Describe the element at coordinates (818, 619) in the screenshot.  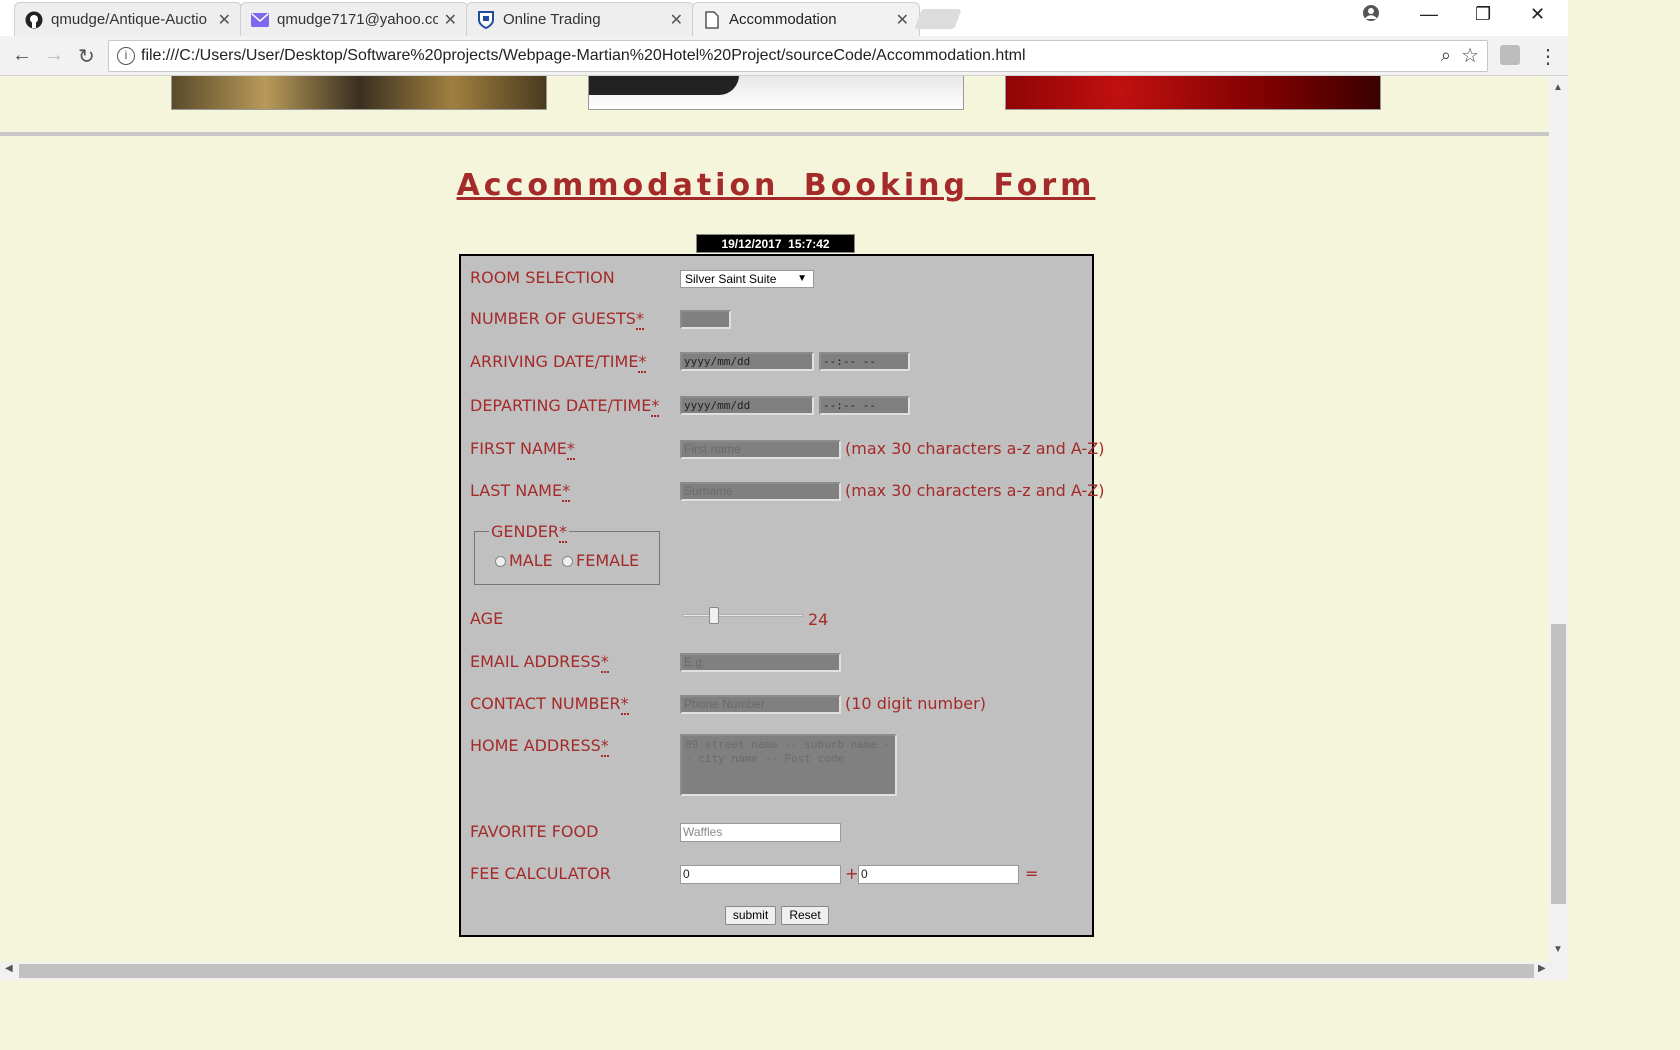
I see `age-value: 24` at that location.